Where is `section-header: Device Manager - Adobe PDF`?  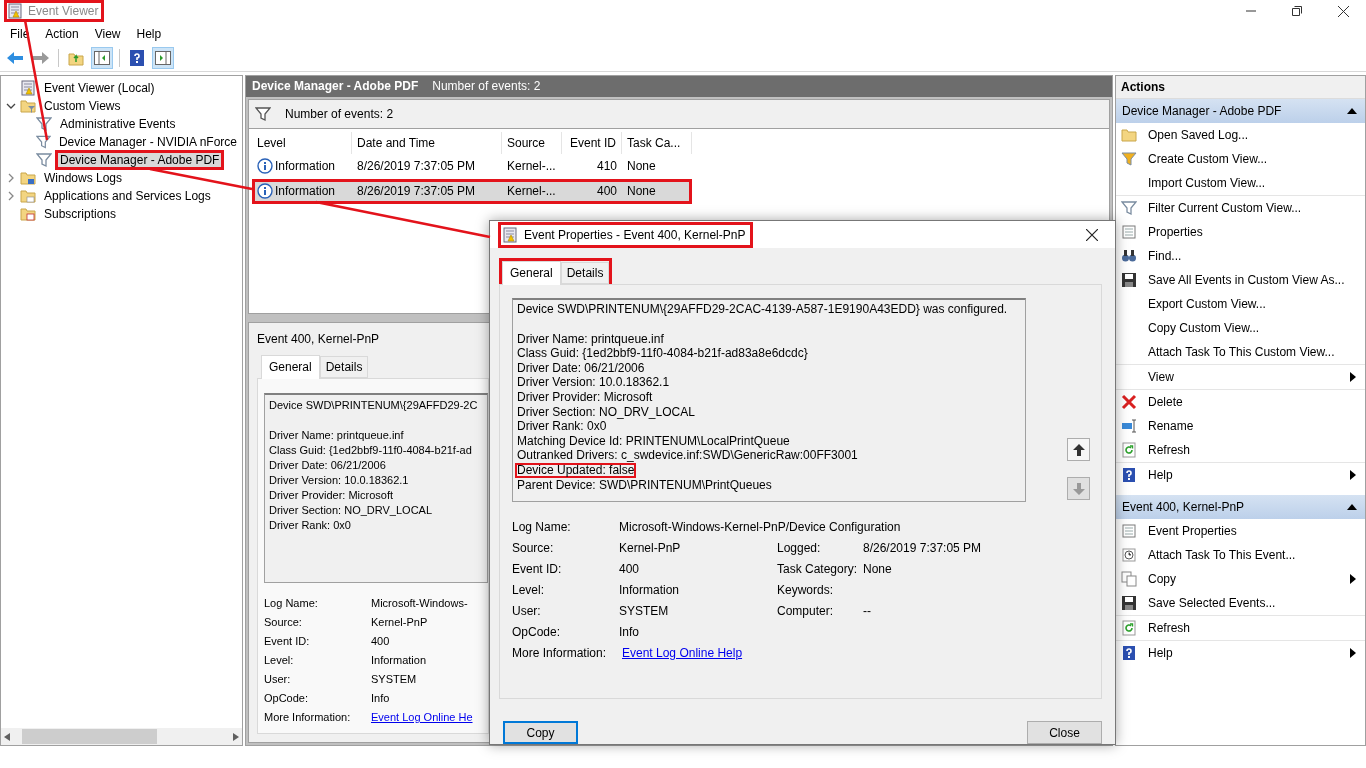 section-header: Device Manager - Adobe PDF is located at coordinates (1240, 111).